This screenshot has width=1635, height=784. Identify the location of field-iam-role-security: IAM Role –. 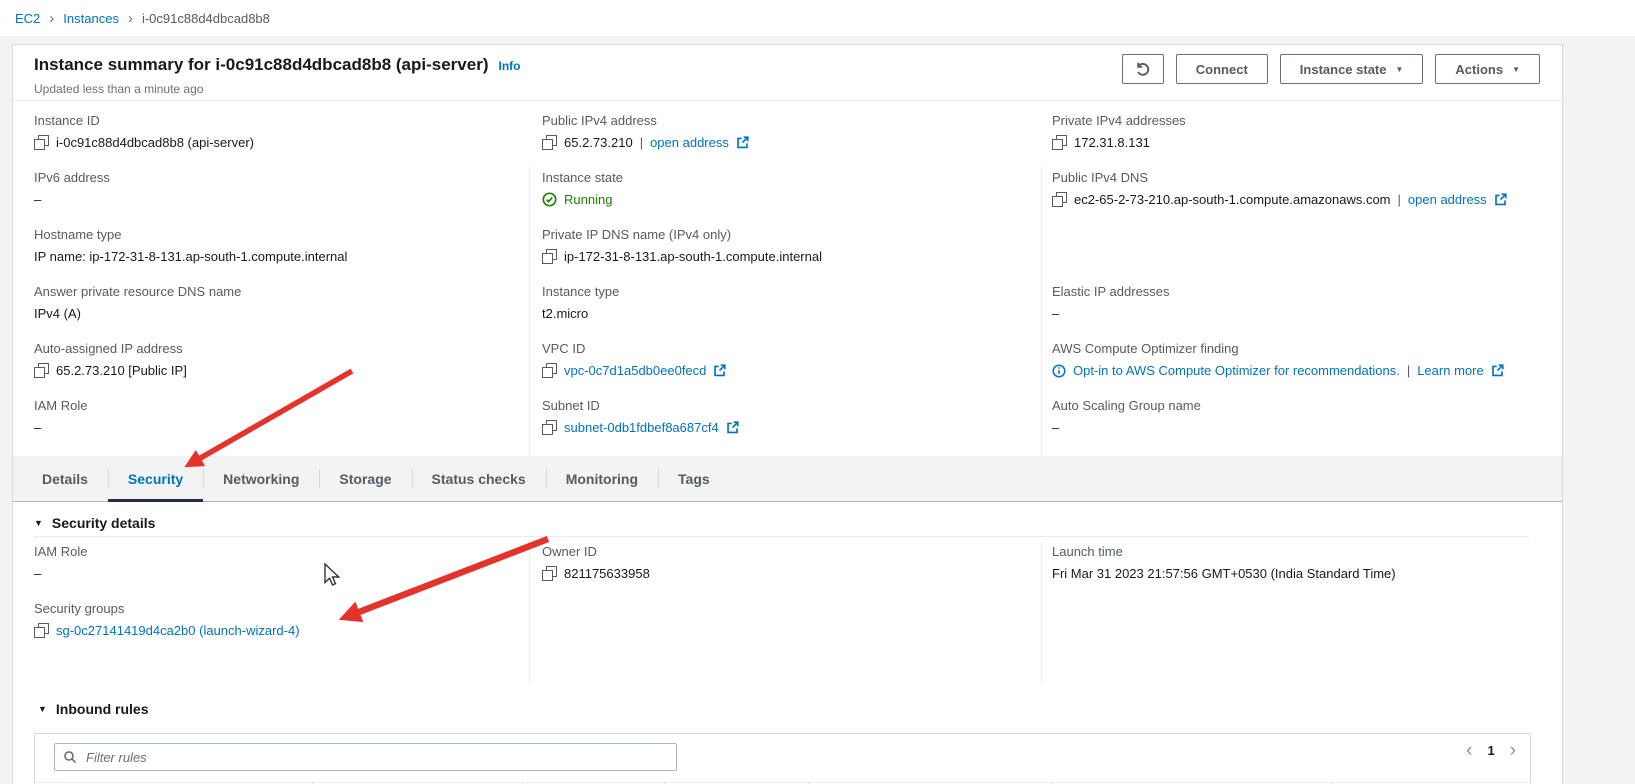
(60, 562).